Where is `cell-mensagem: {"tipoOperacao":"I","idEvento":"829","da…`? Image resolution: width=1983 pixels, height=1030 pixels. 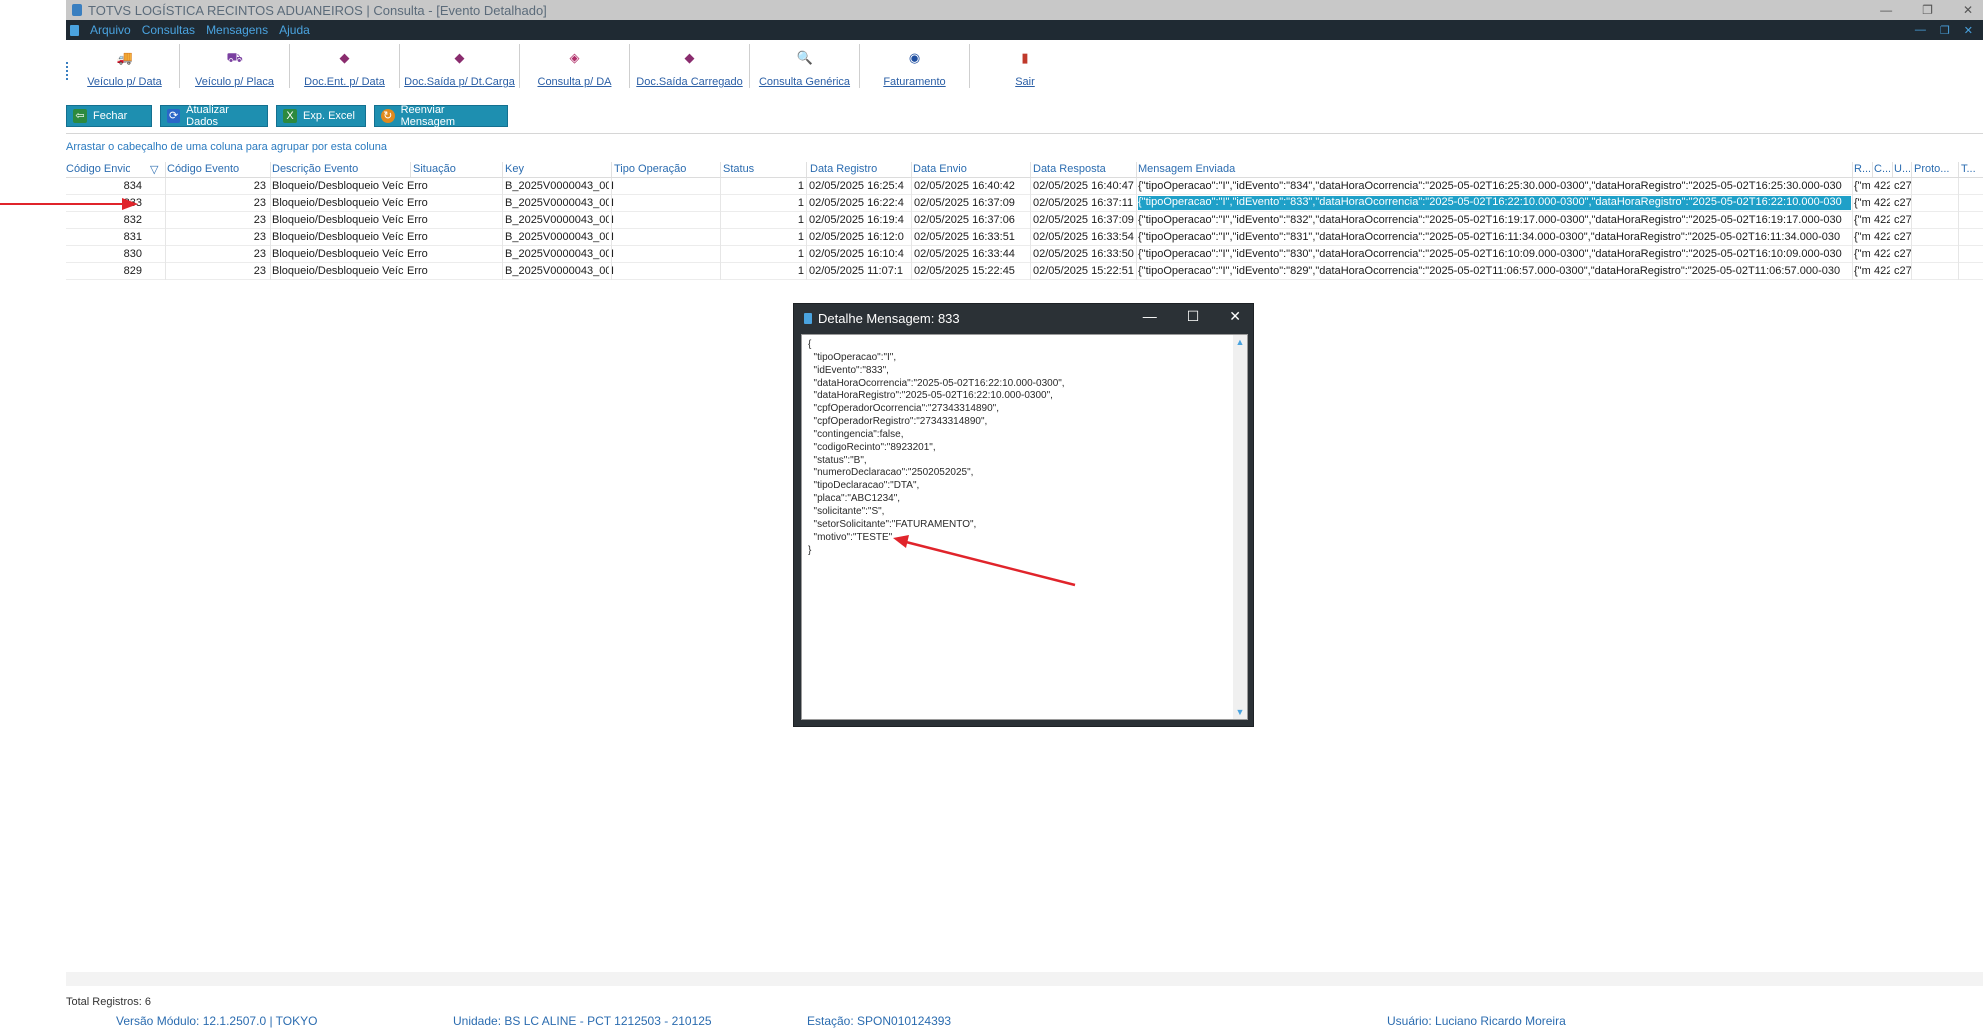
cell-mensagem: {"tipoOperacao":"I","idEvento":"829","da… is located at coordinates (1494, 271).